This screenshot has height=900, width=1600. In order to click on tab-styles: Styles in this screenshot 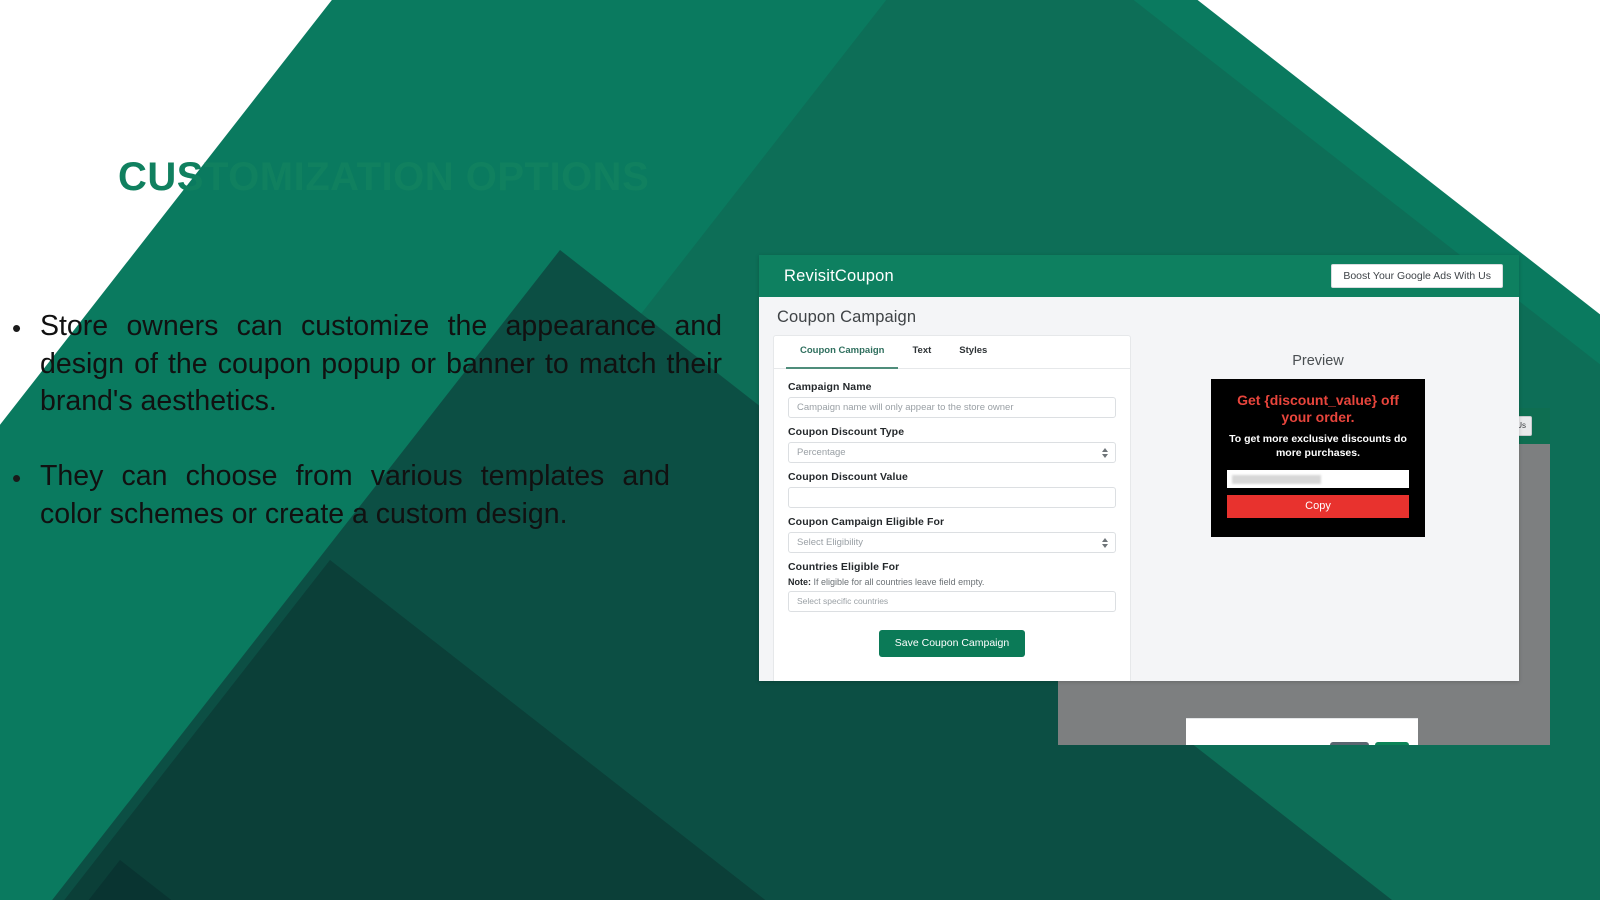, I will do `click(973, 352)`.